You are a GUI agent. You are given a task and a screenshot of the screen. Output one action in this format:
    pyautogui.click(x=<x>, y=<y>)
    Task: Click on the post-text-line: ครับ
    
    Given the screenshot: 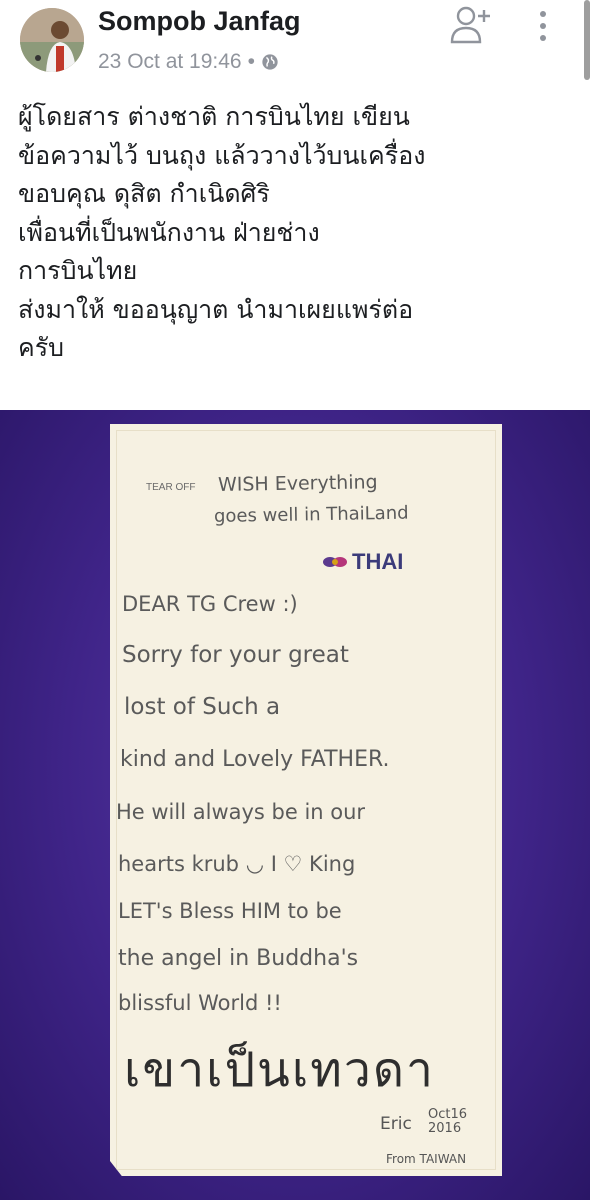 What is the action you would take?
    pyautogui.click(x=41, y=347)
    